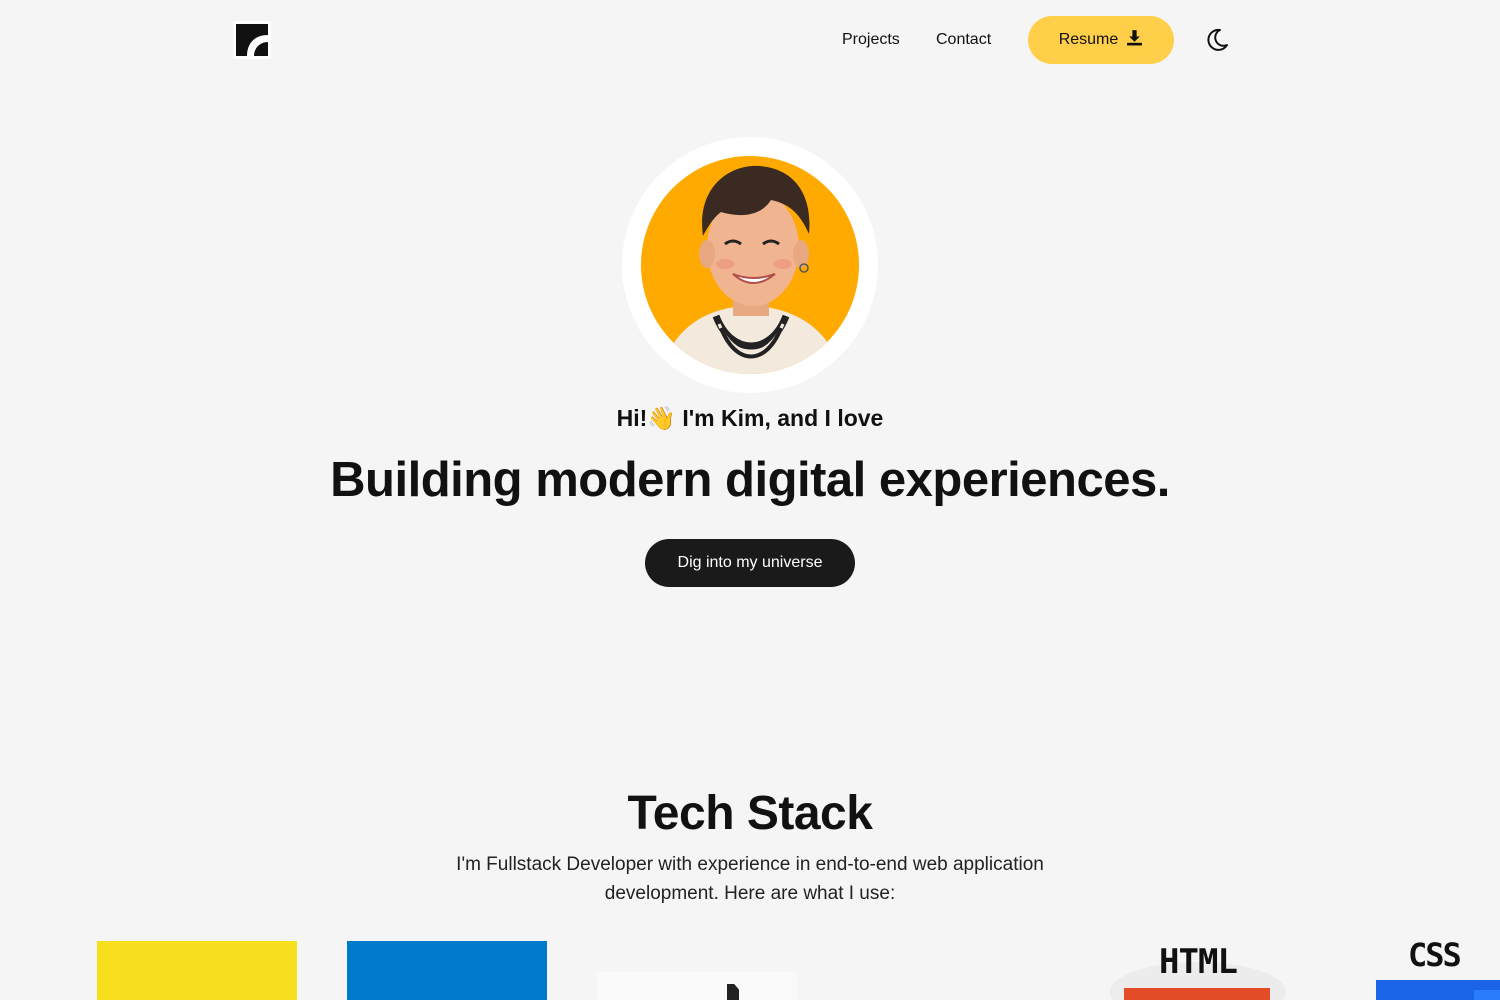 This screenshot has height=1000, width=1500. Describe the element at coordinates (750, 813) in the screenshot. I see `tech-stack-title: Tech Stack` at that location.